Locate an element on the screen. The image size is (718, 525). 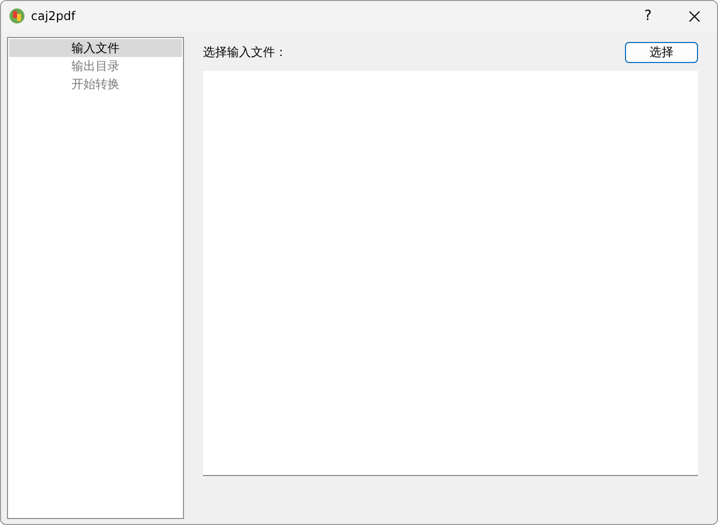
app-icon is located at coordinates (17, 16).